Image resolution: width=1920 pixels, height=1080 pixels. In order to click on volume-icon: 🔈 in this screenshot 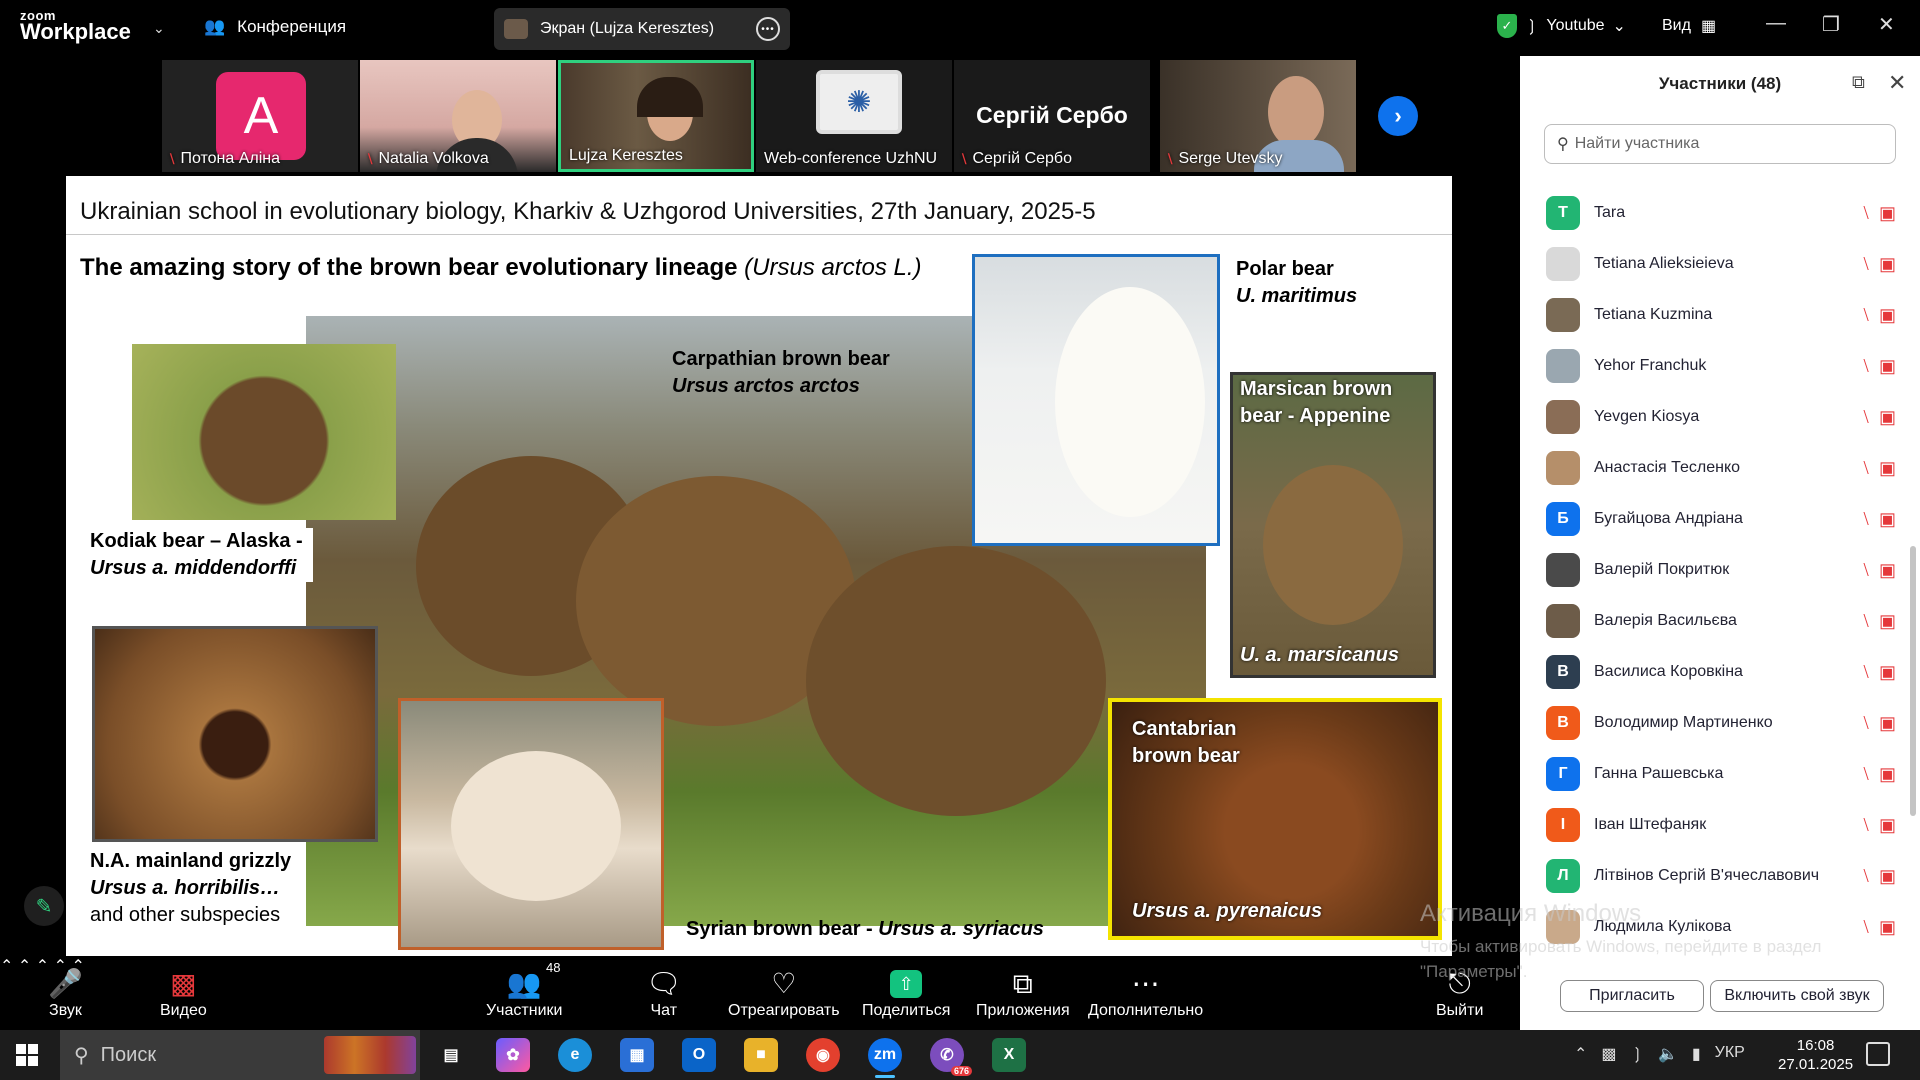, I will do `click(1668, 1054)`.